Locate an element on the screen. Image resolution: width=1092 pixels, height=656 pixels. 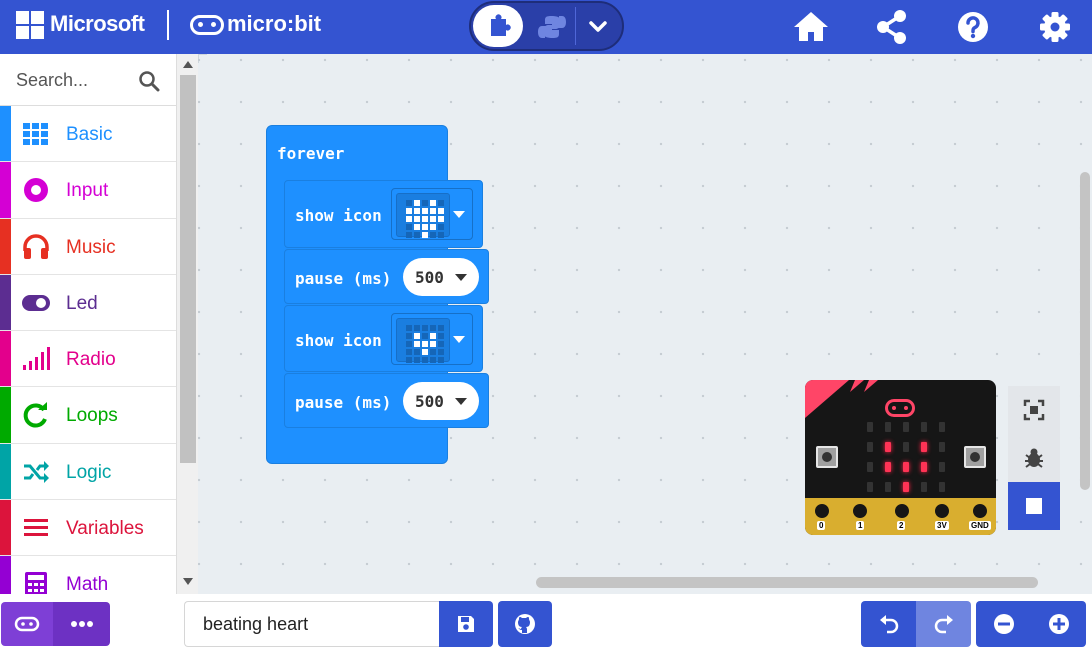
scroll-down-arrow-icon is located at coordinates (188, 581).